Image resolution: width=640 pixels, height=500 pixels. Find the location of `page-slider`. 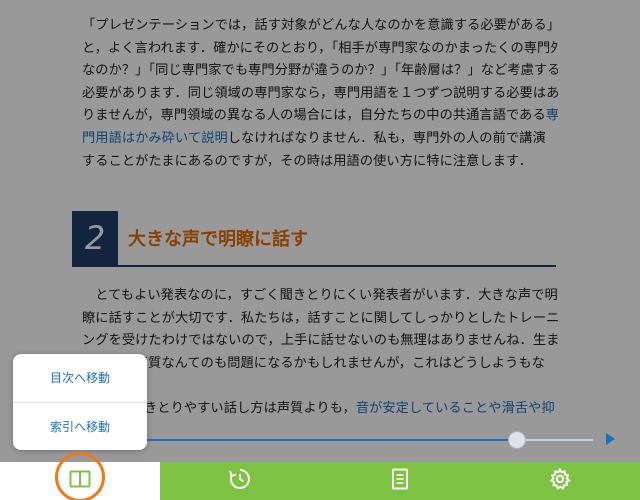

page-slider is located at coordinates (369, 440).